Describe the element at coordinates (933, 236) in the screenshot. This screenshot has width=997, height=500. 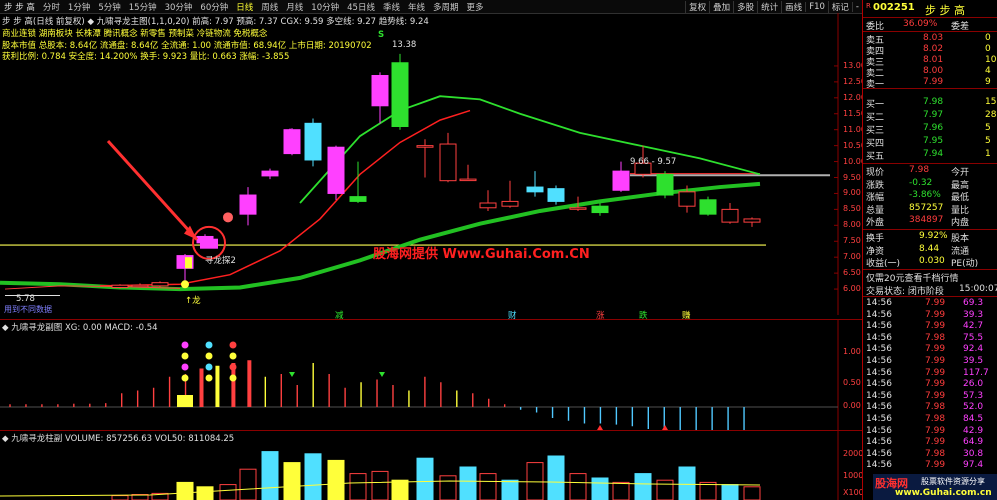
I see `fin-value: 9.92%` at that location.